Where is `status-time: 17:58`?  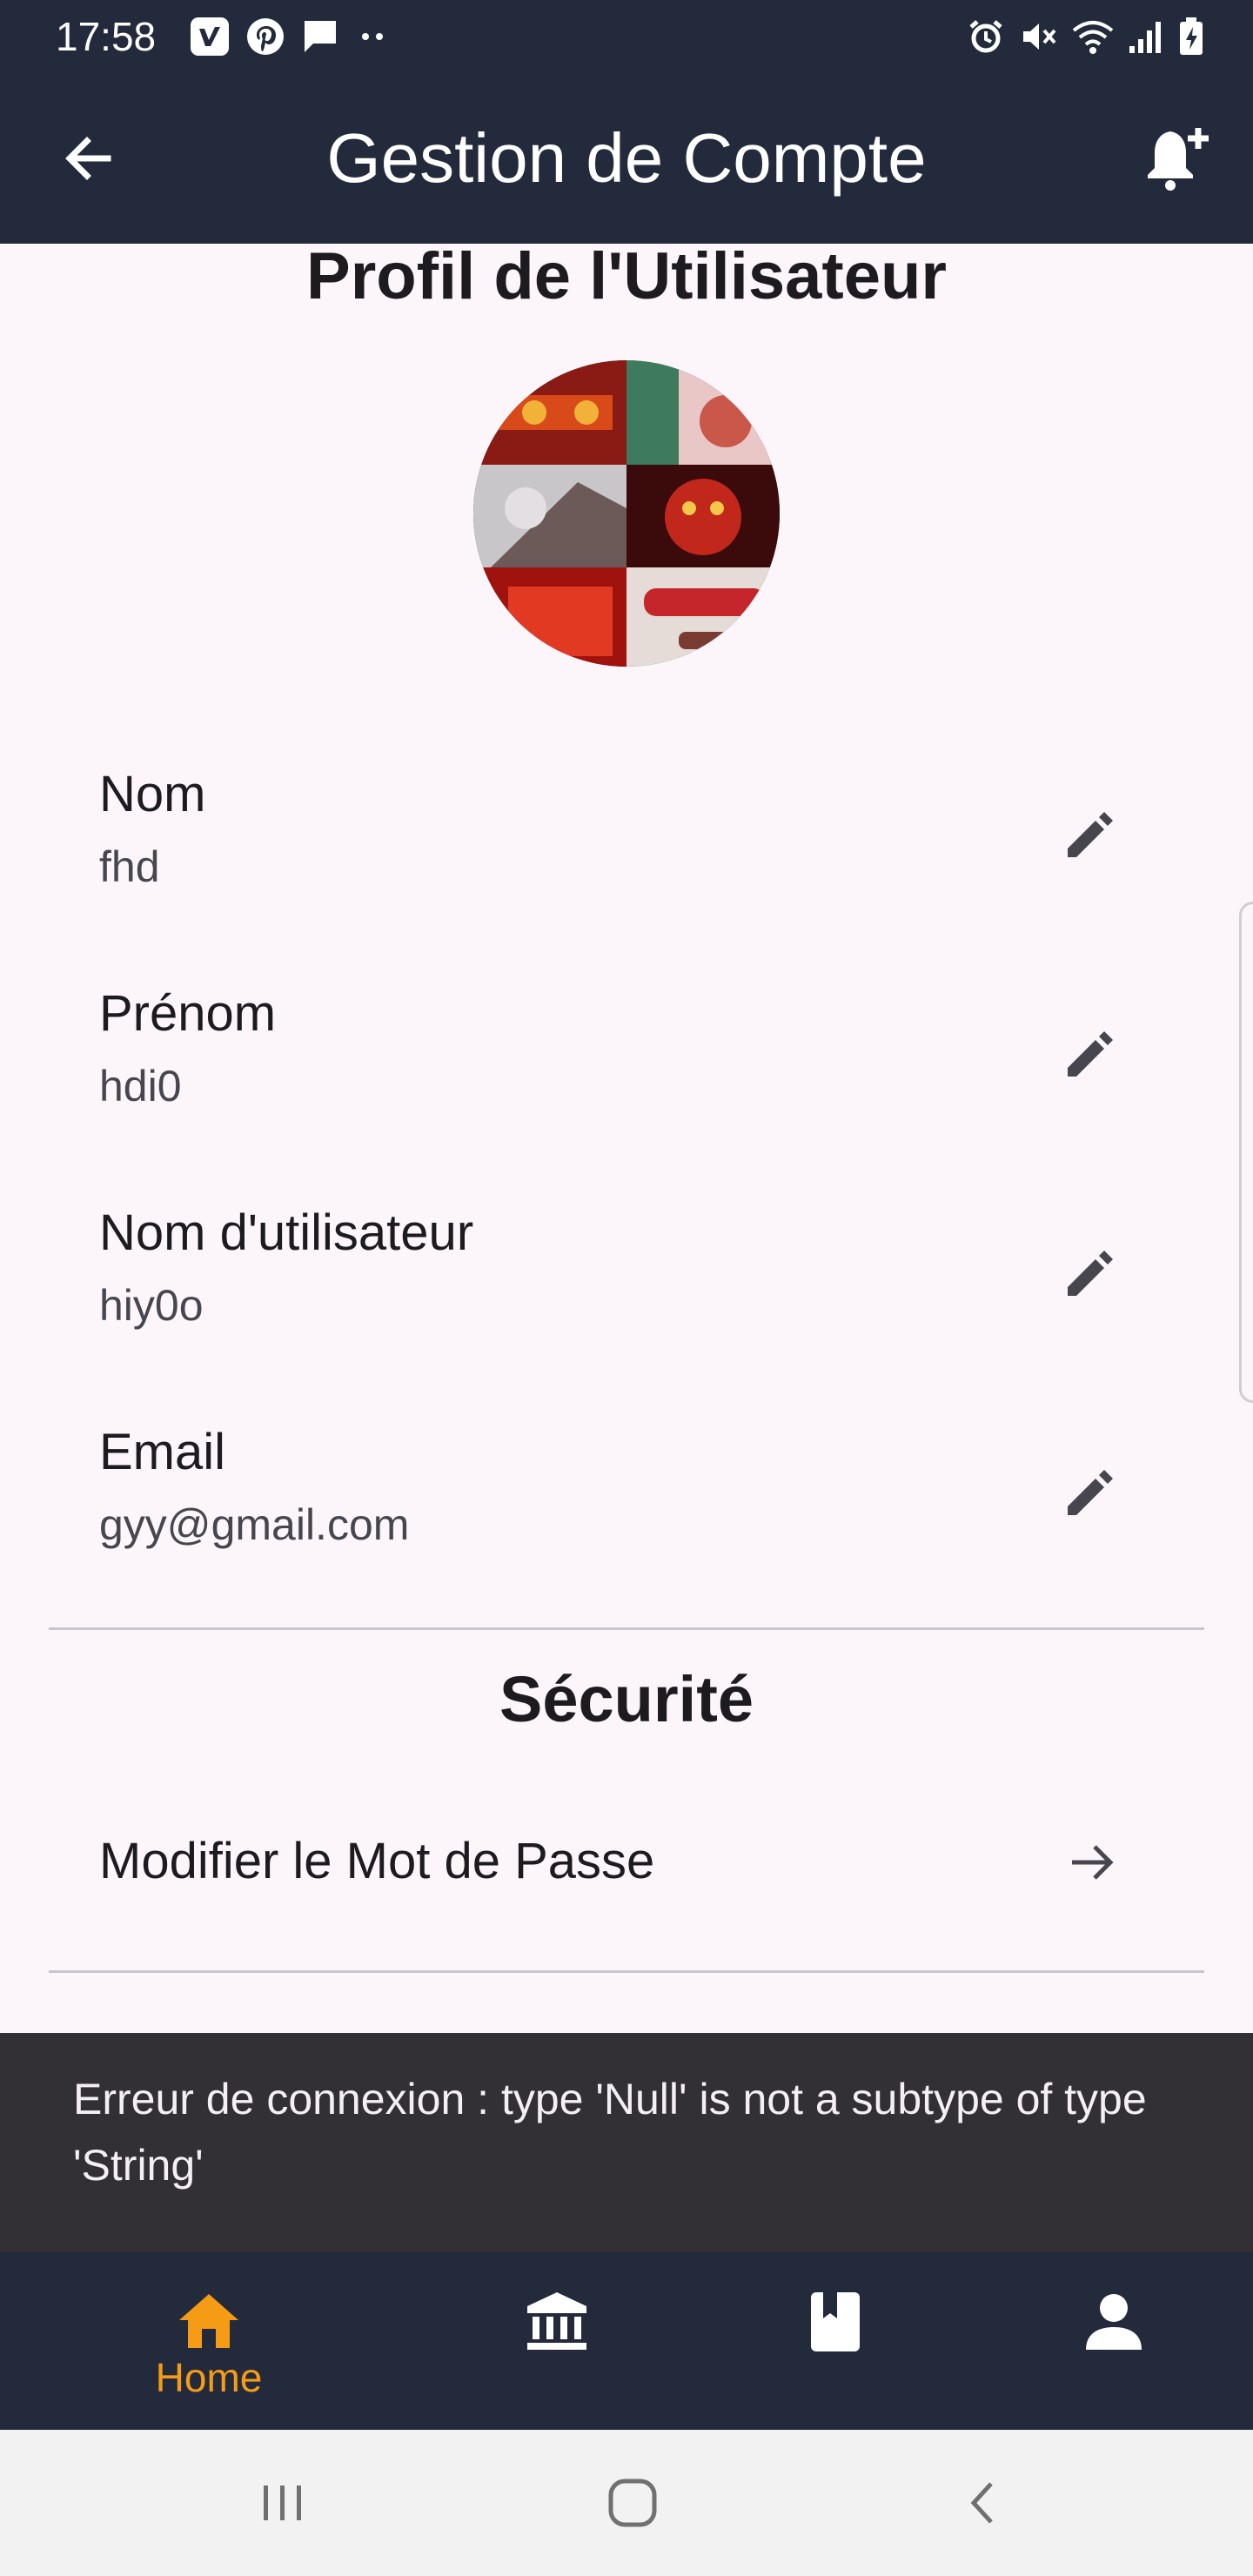 status-time: 17:58 is located at coordinates (106, 37).